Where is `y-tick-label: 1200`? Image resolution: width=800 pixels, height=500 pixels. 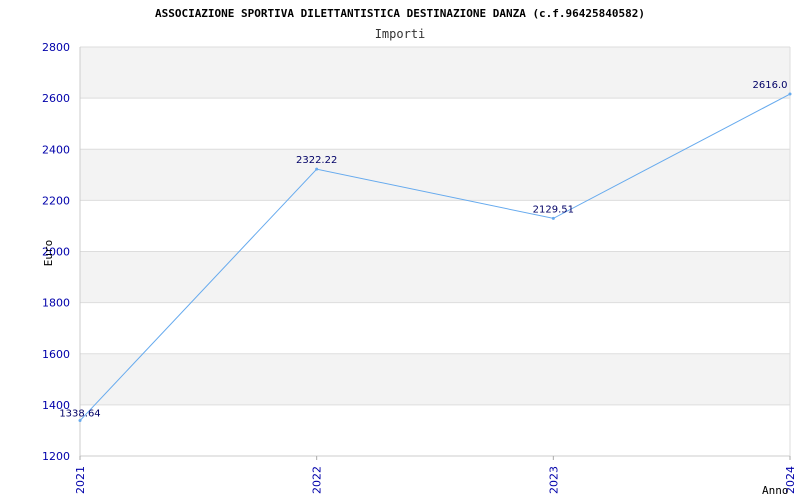
y-tick-label: 1200 is located at coordinates (56, 456).